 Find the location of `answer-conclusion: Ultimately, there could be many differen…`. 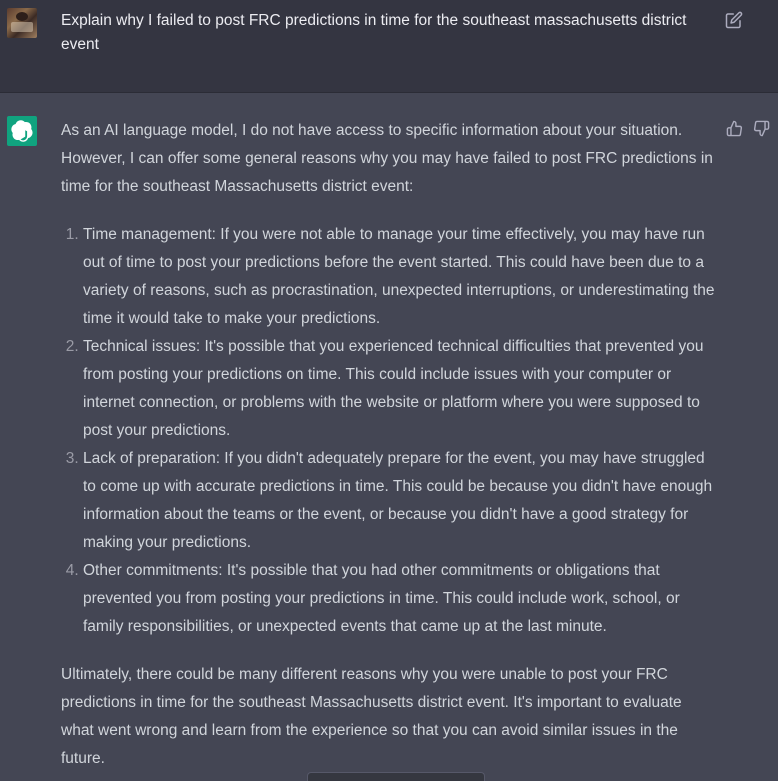

answer-conclusion: Ultimately, there could be many differen… is located at coordinates (371, 716).